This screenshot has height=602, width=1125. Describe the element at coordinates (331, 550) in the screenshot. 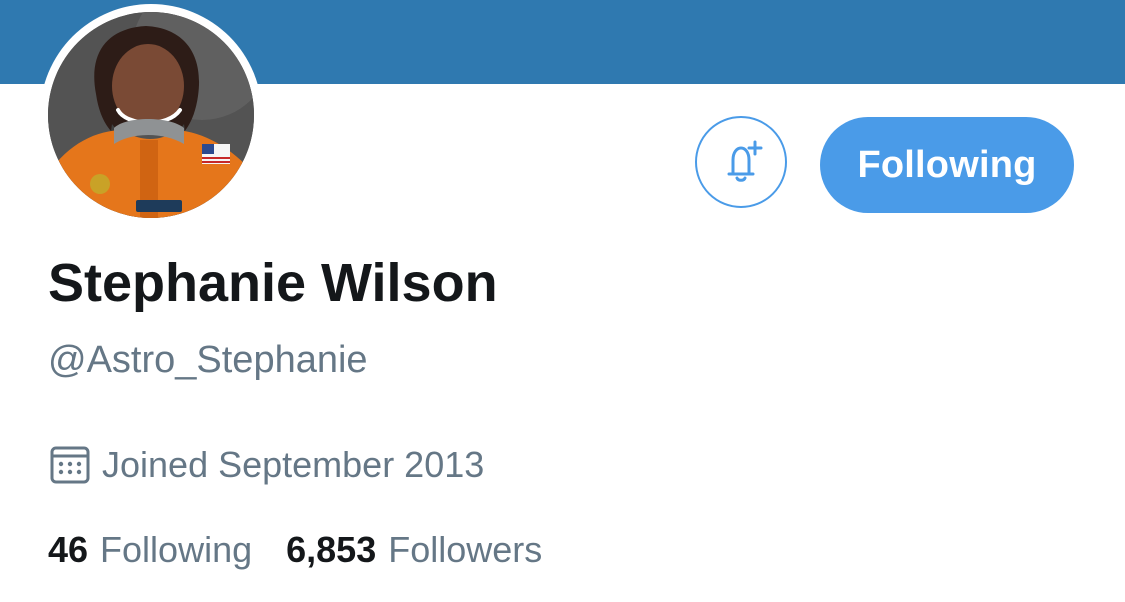

I see `followers-count: 6,853` at that location.